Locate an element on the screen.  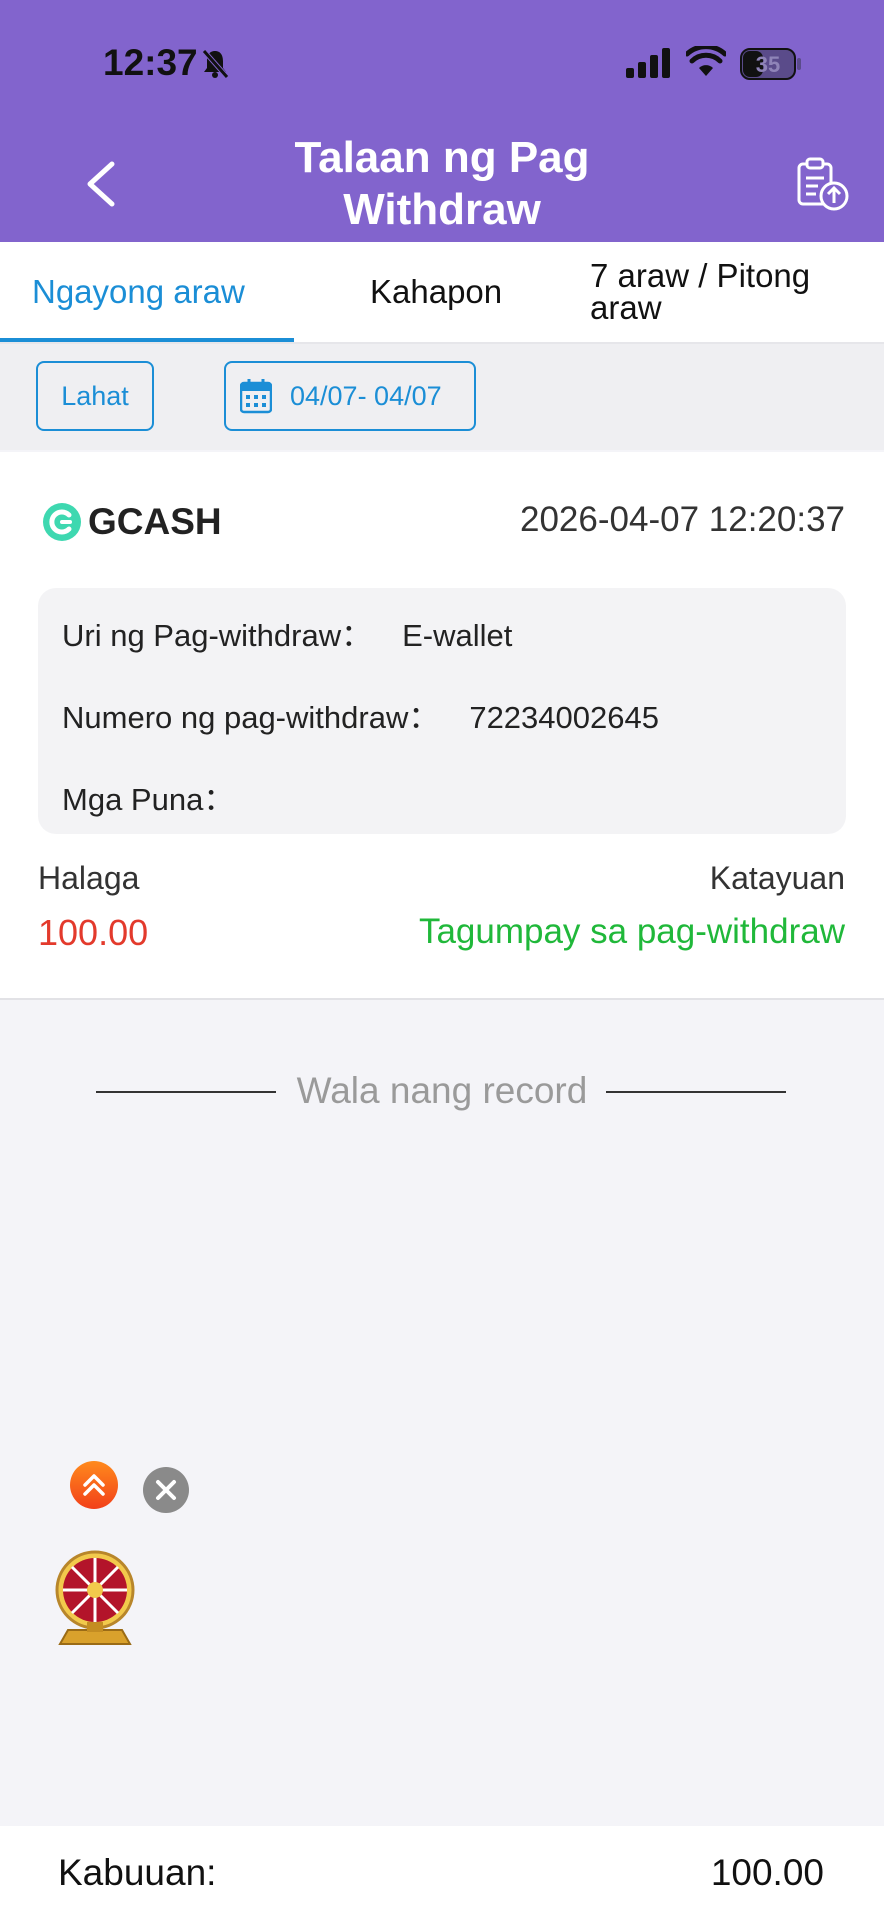
export-record-icon is located at coordinates (822, 184).